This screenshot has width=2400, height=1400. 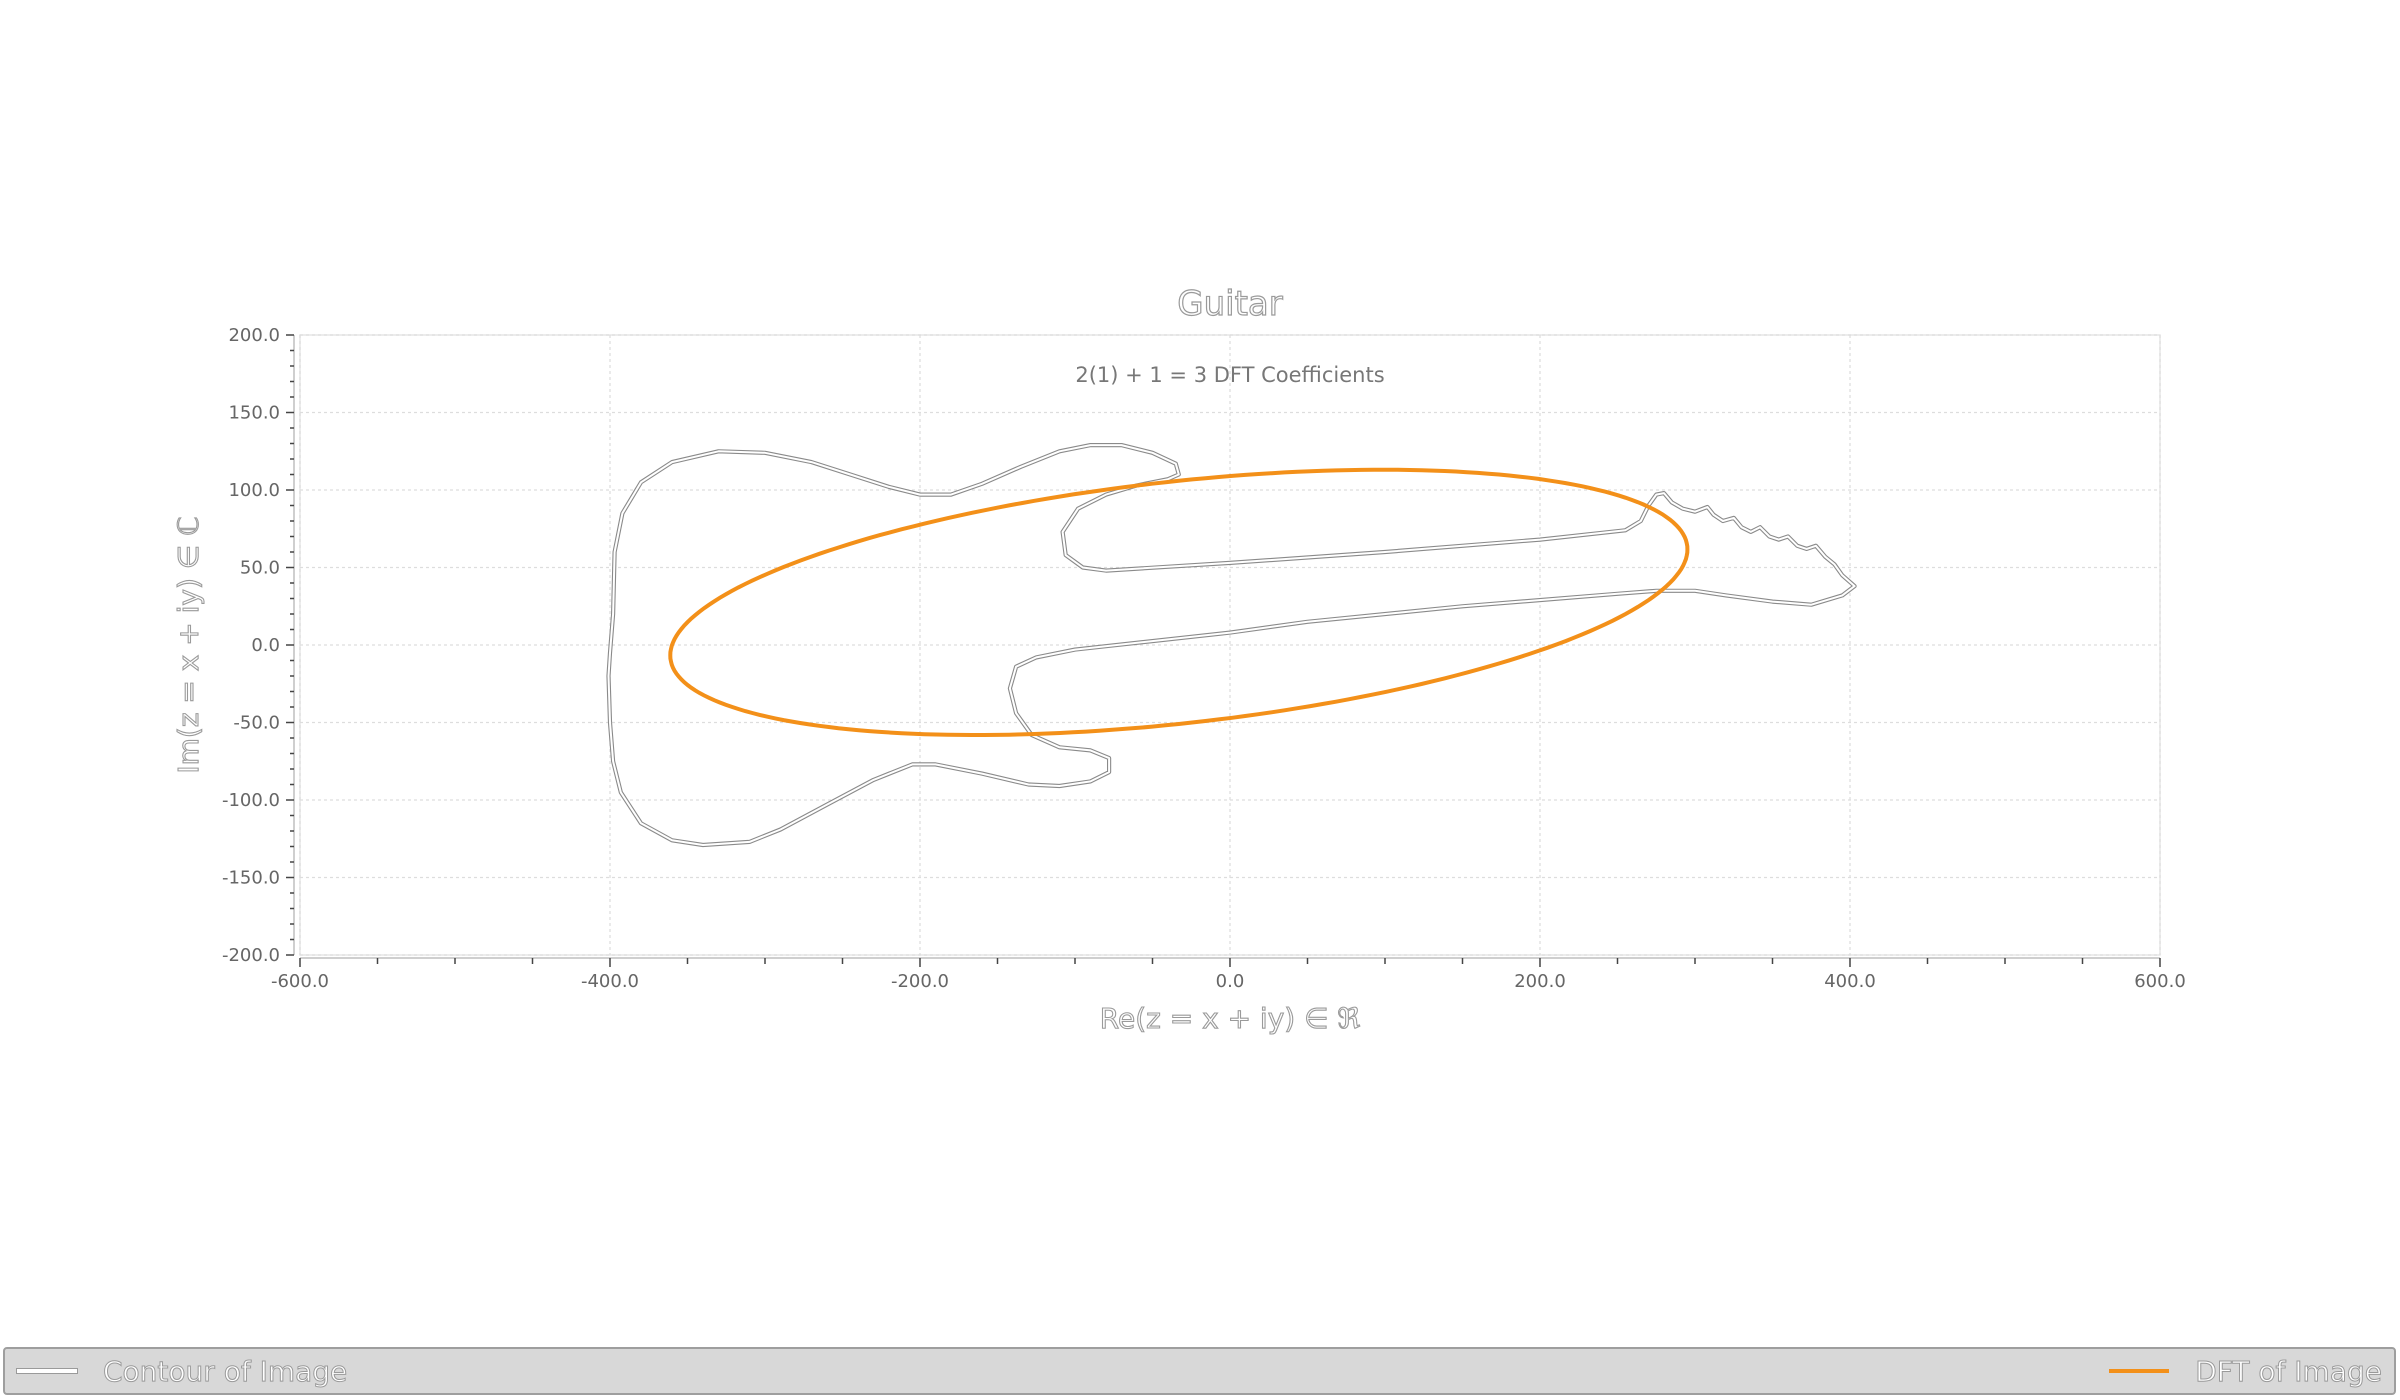 I want to click on x-tick-label: 400.0, so click(x=1850, y=981).